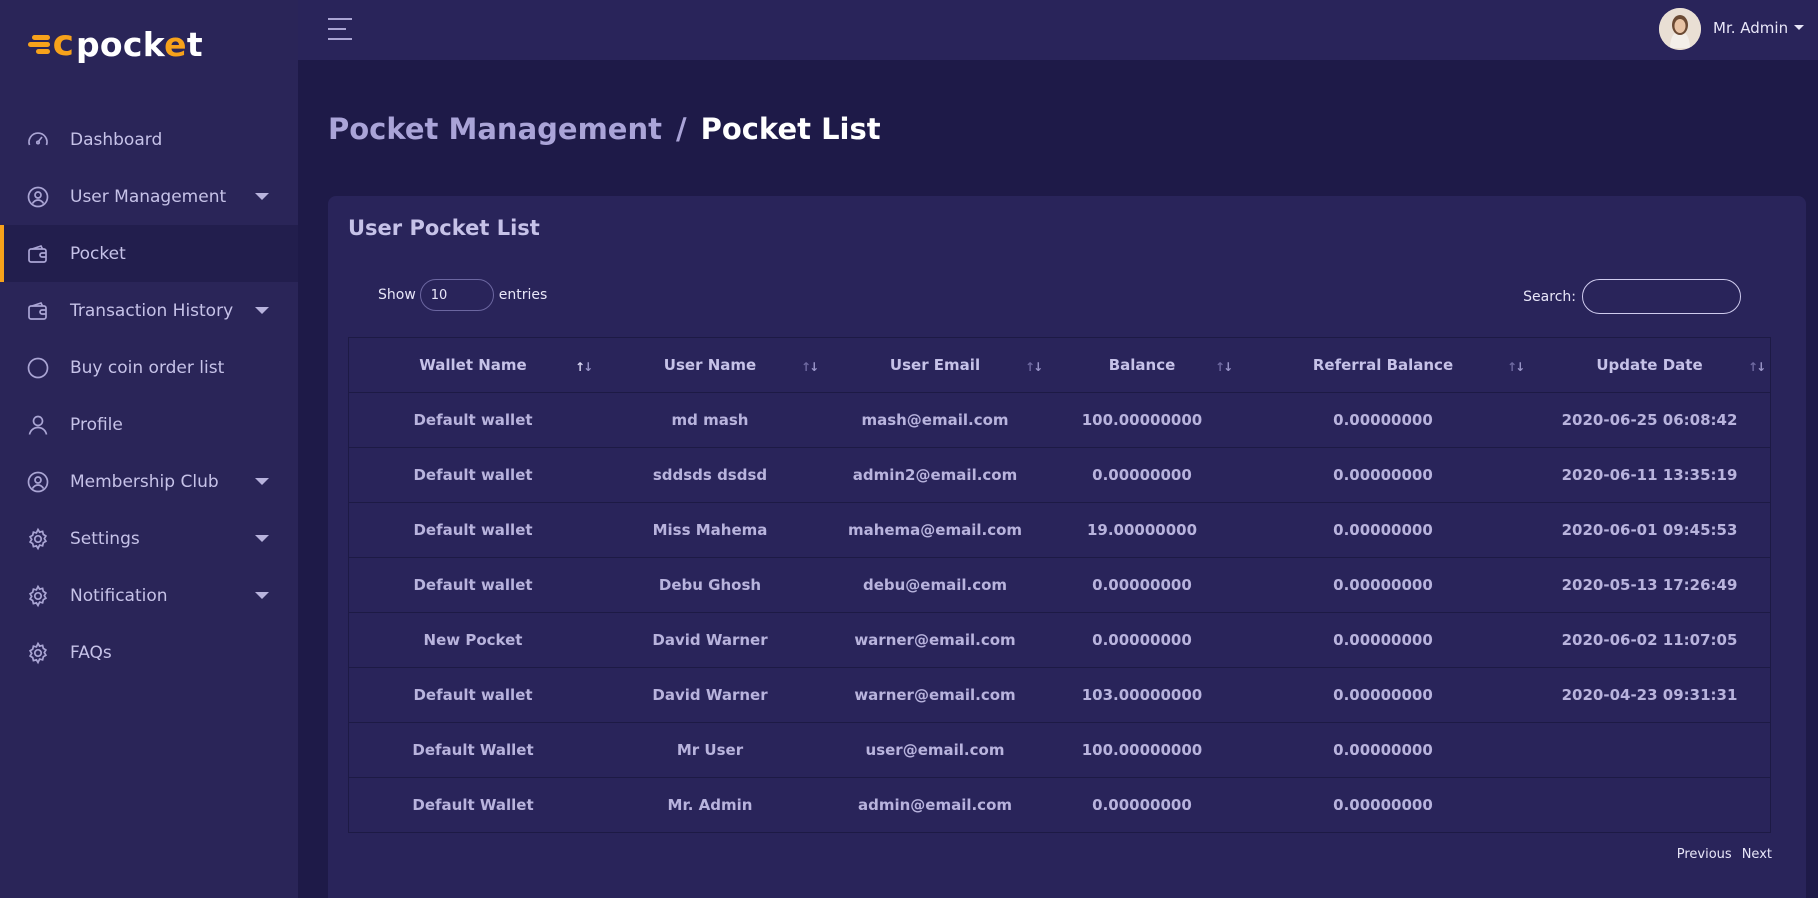 The image size is (1818, 898). I want to click on sidebar-item-profile: Profile, so click(149, 424).